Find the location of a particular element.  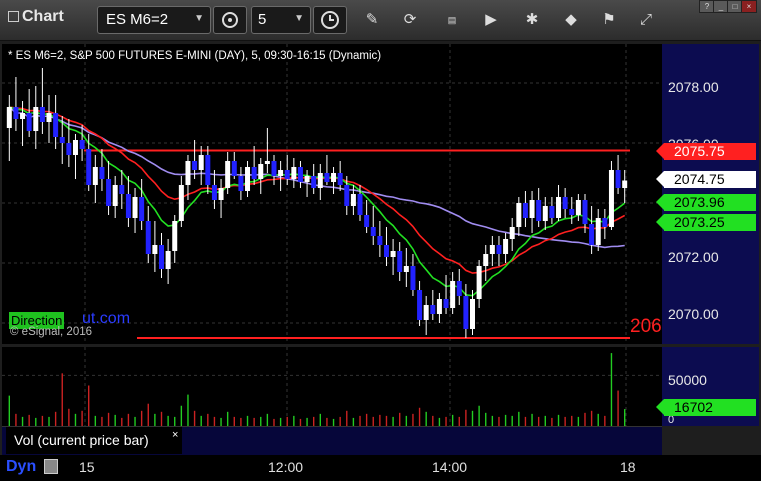

time-axis: Dyn 15 12:00 14:00 18 is located at coordinates (380, 468).